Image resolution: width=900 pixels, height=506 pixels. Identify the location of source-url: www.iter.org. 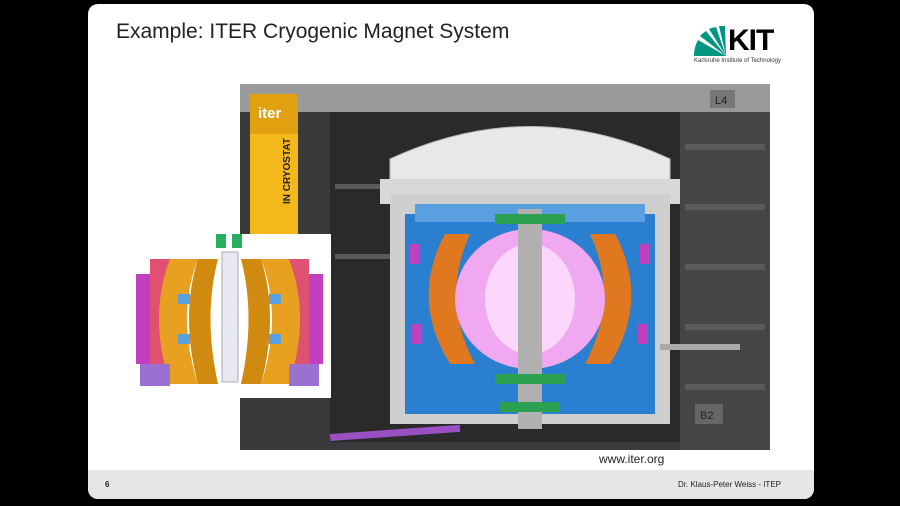
(631, 459).